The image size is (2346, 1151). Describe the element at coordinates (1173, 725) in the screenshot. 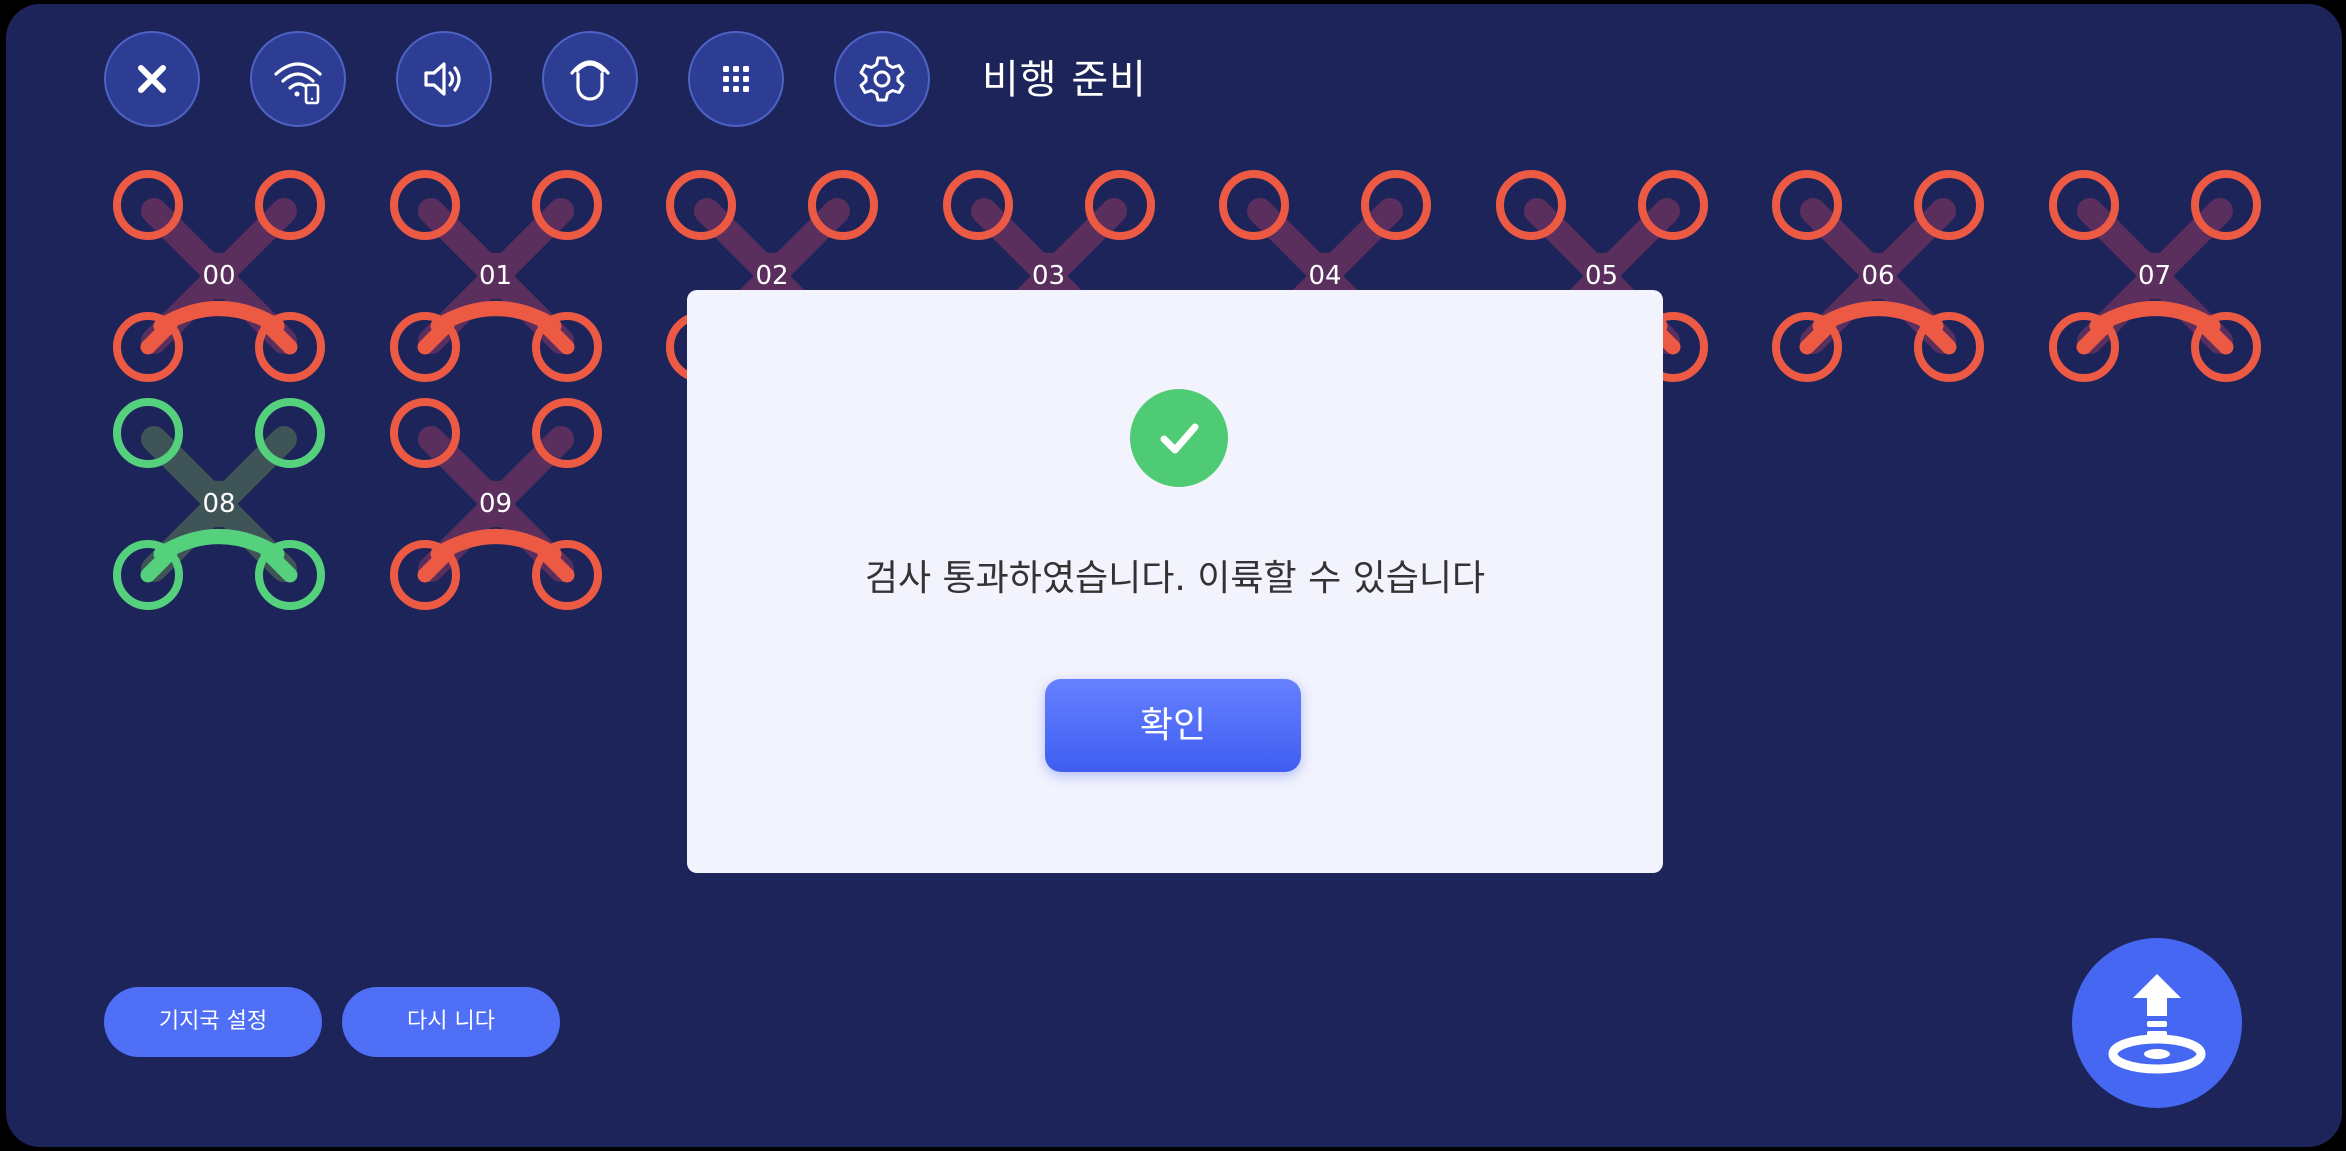

I see `confirm-button: 확인` at that location.